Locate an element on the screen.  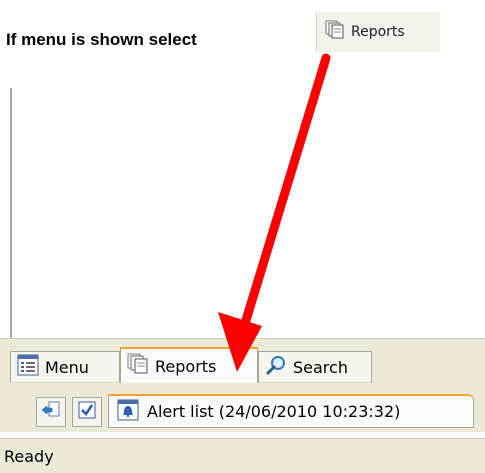
export-button is located at coordinates (51, 412).